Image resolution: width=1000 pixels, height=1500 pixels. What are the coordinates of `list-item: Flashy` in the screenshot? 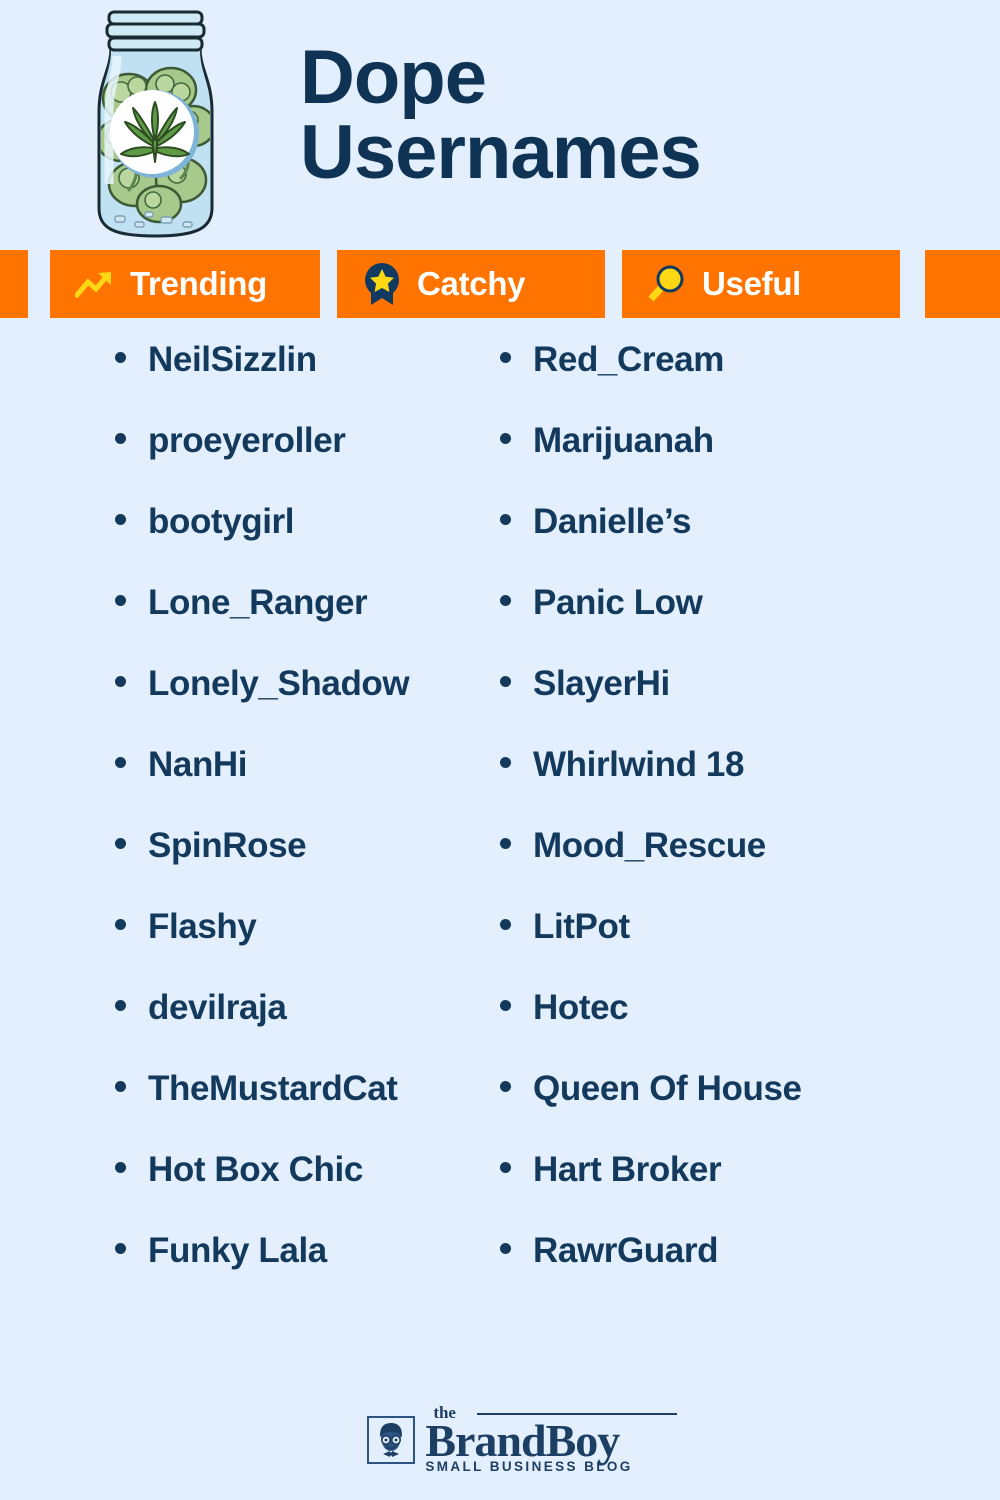 It's located at (292, 947).